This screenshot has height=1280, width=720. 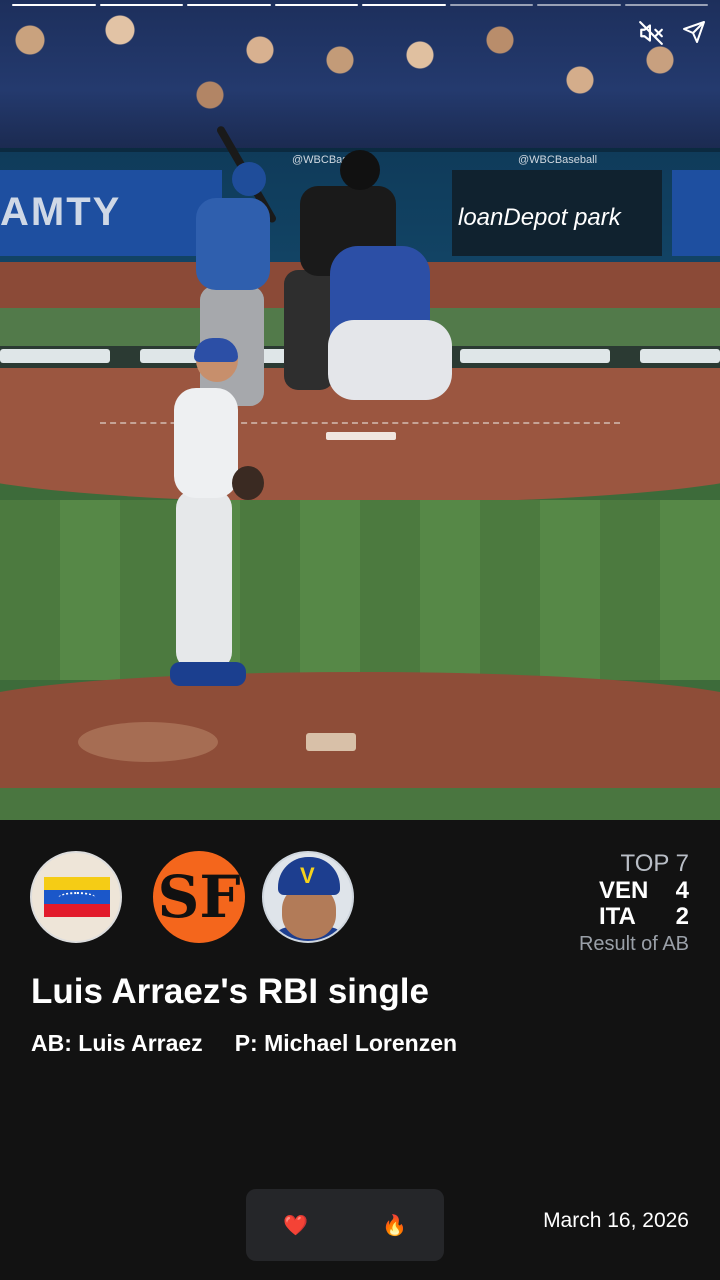 What do you see at coordinates (558, 160) in the screenshot?
I see `wall-tag: @WBCBaseball` at bounding box center [558, 160].